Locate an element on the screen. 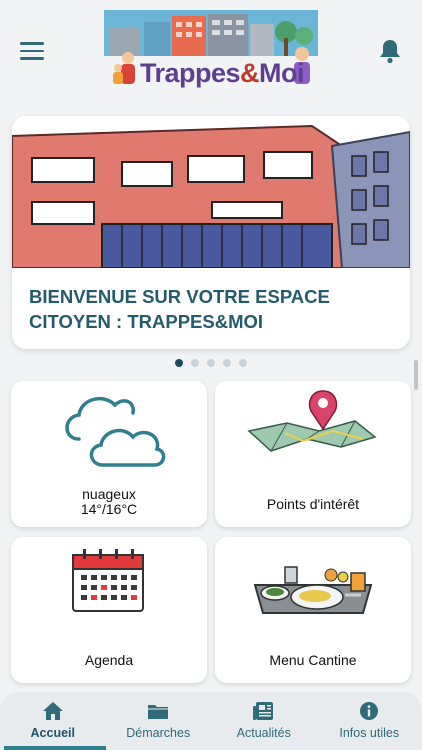  weather-temperature: 14°/16°C is located at coordinates (109, 509).